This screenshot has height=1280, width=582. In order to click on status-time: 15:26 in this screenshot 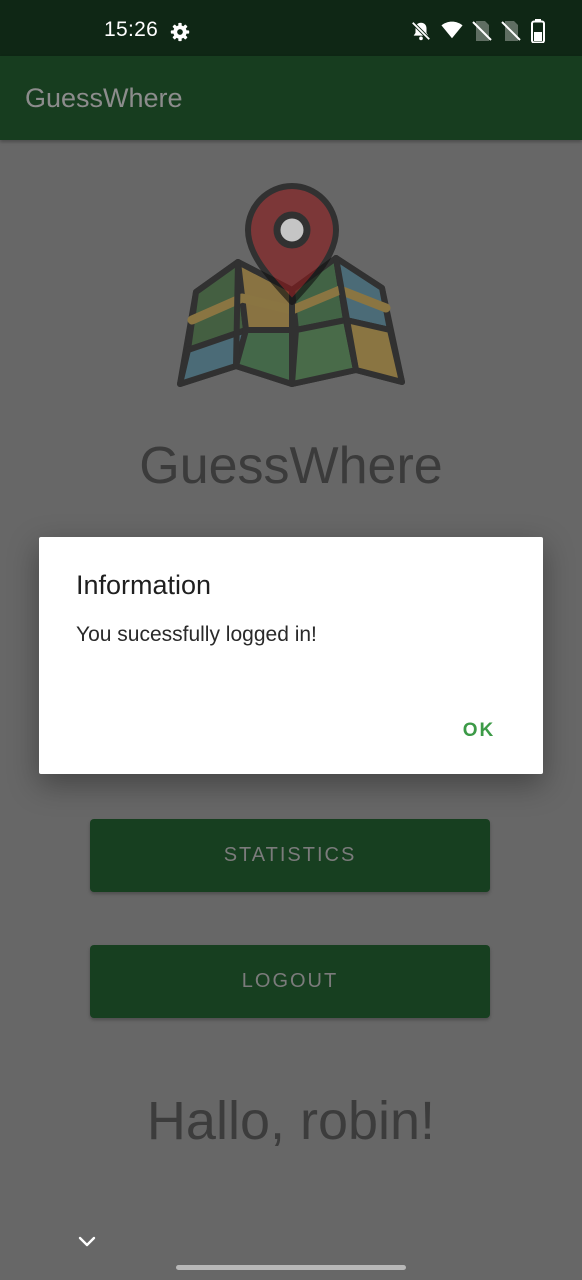, I will do `click(131, 29)`.